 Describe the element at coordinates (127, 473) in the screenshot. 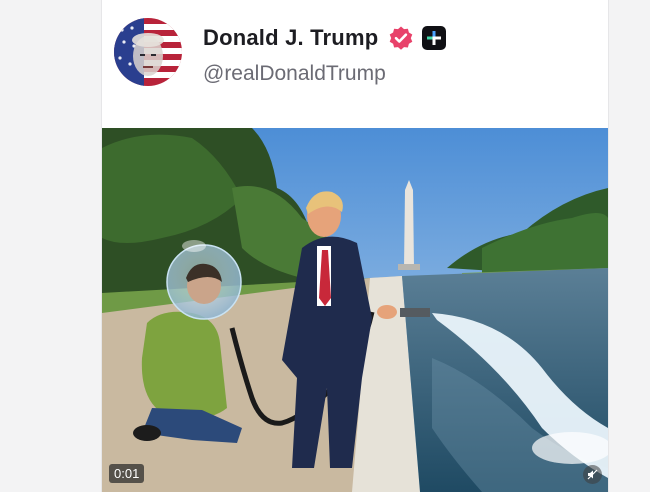

I see `video-timestamp: 0:01` at that location.